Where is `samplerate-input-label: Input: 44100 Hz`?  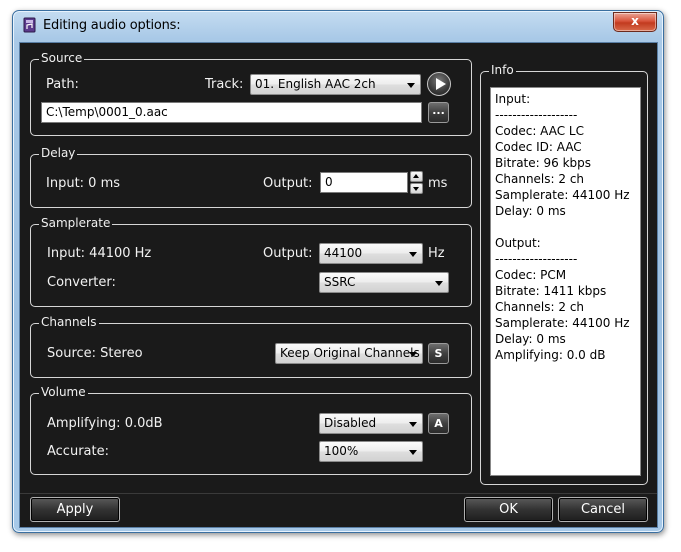
samplerate-input-label: Input: 44100 Hz is located at coordinates (99, 253).